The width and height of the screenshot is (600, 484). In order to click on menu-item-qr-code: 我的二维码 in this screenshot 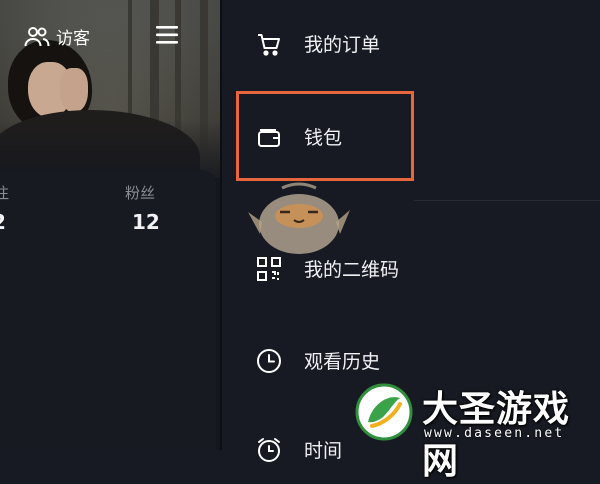, I will do `click(327, 268)`.